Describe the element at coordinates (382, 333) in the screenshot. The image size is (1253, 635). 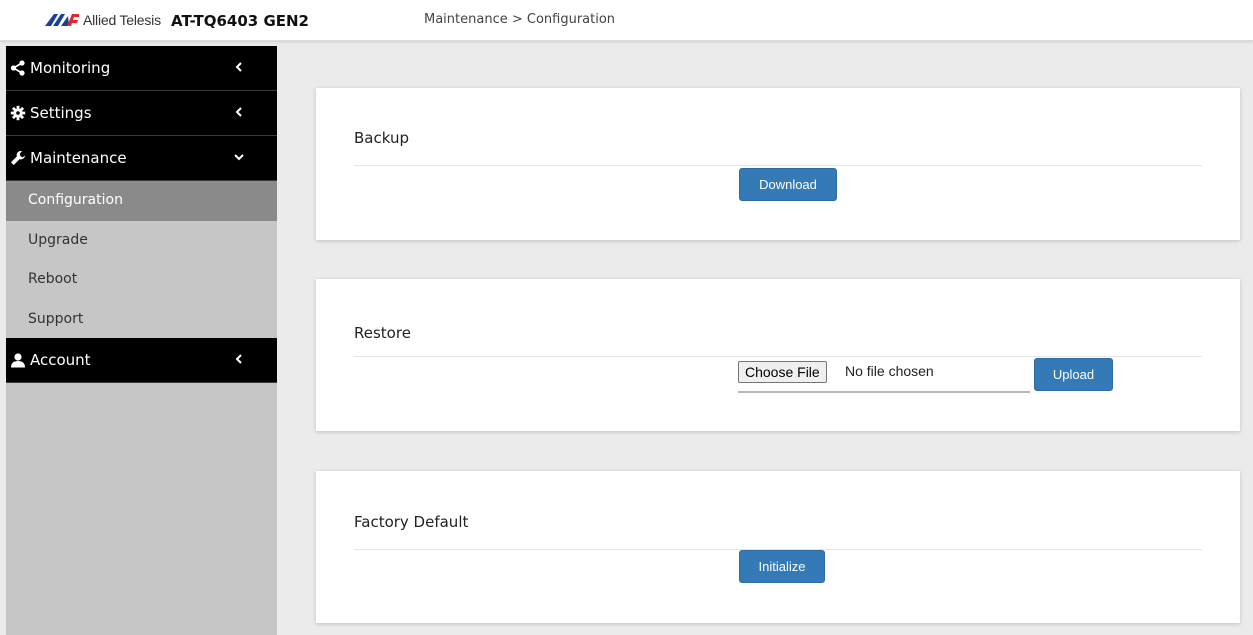
I see `restore-title: Restore` at that location.